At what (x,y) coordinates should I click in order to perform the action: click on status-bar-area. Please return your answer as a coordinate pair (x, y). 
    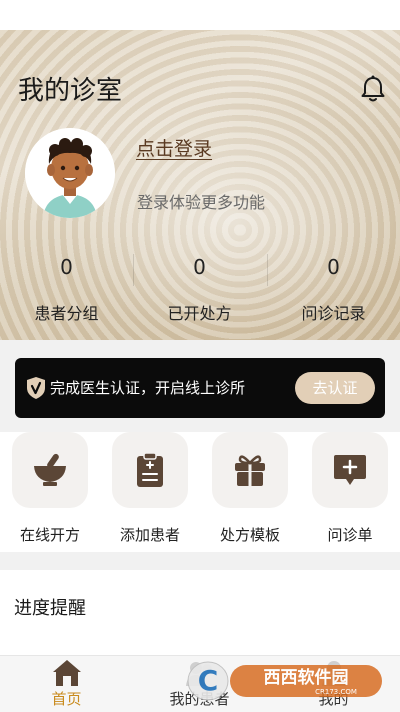
    Looking at the image, I should click on (200, 15).